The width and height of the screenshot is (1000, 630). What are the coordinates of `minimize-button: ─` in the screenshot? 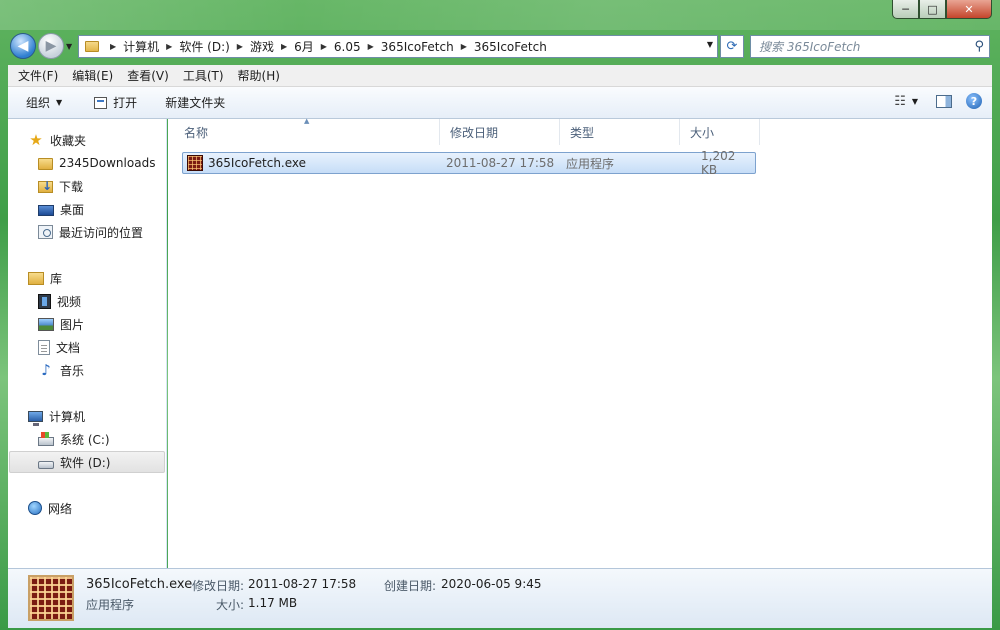 It's located at (905, 9).